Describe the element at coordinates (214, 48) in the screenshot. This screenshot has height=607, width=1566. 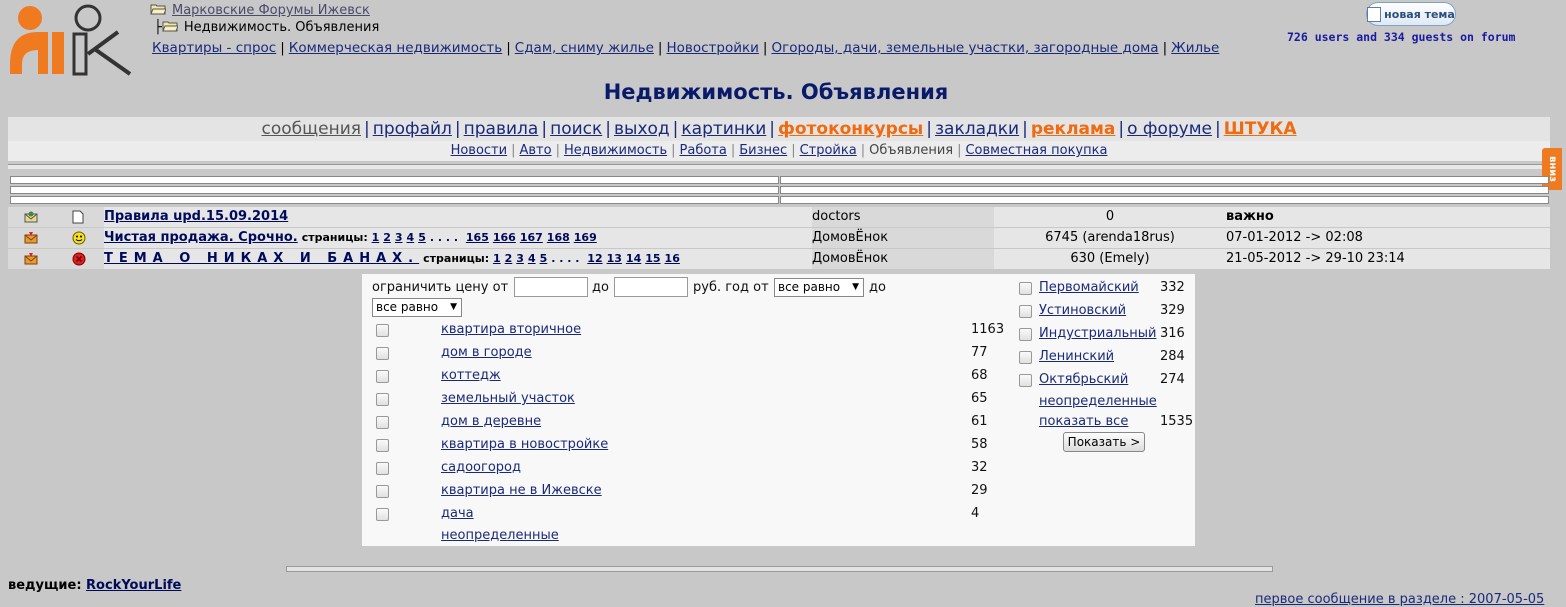
I see `subforum-link: Квартиры - спрос` at that location.